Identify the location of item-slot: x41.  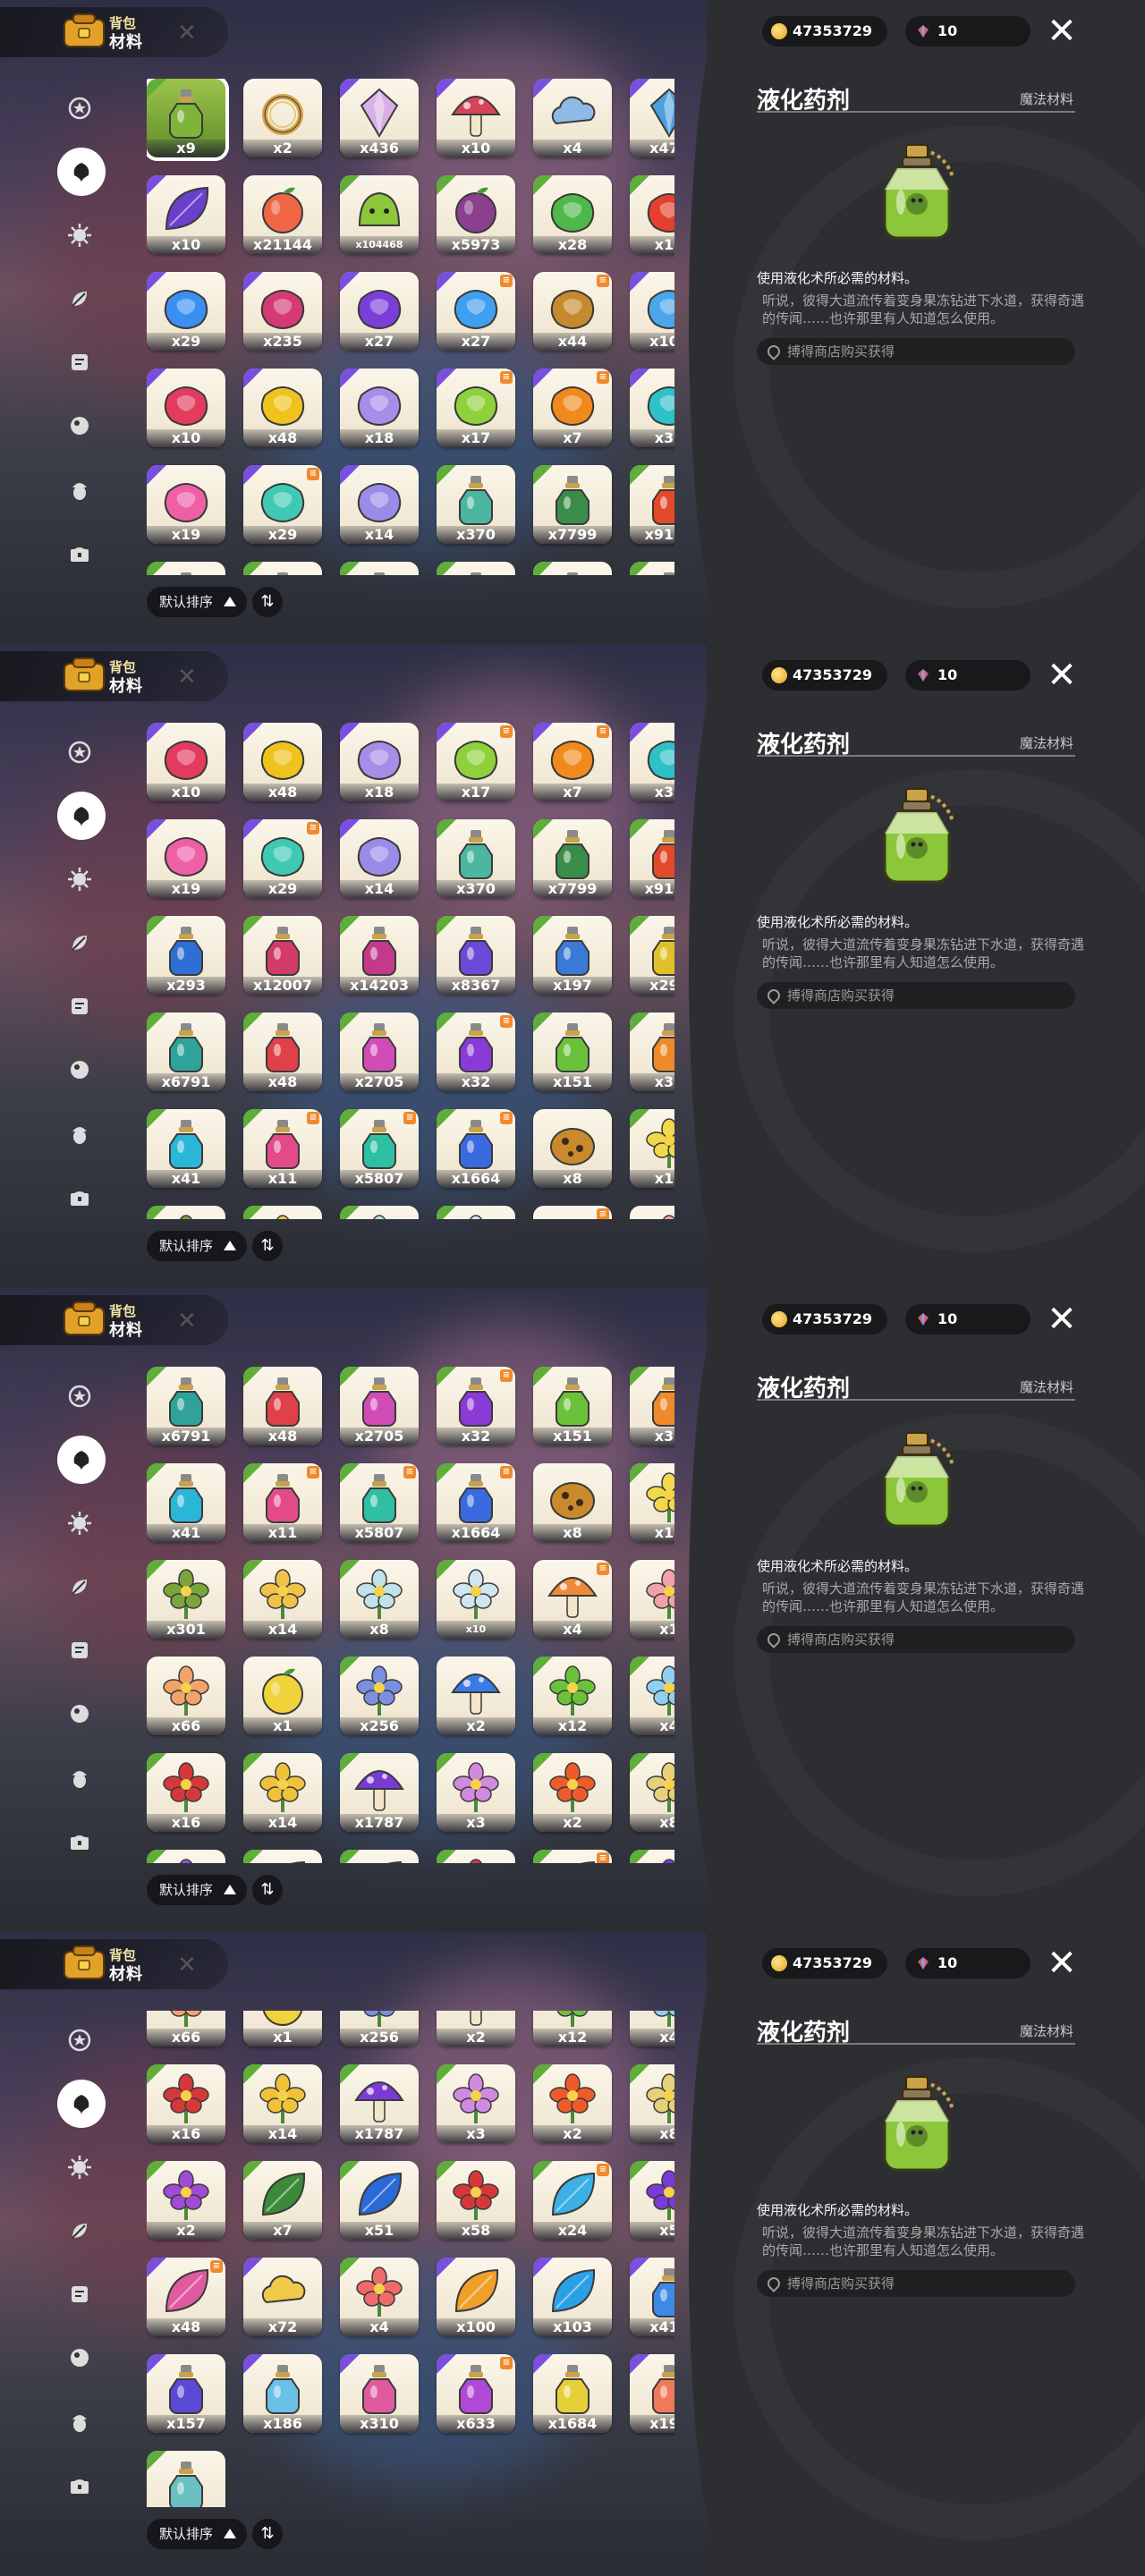
(186, 1148).